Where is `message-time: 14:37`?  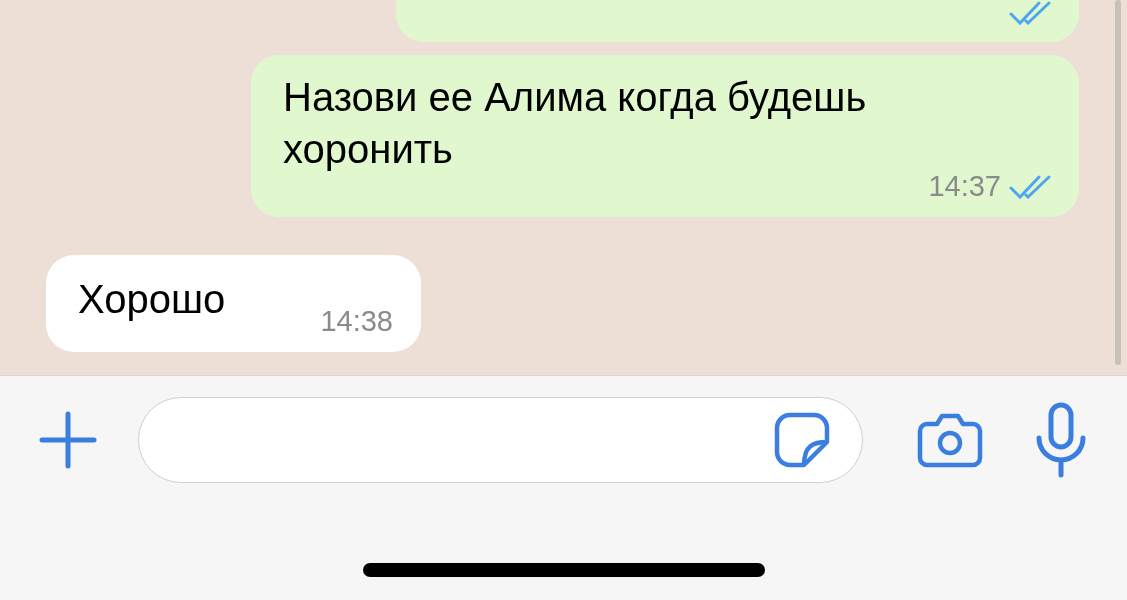 message-time: 14:37 is located at coordinates (964, 186).